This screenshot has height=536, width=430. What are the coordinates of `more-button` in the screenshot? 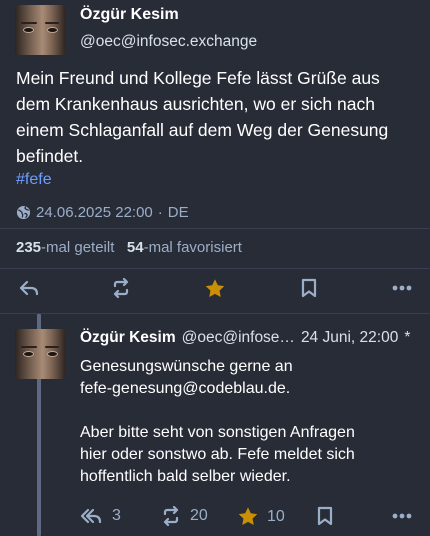 It's located at (402, 288).